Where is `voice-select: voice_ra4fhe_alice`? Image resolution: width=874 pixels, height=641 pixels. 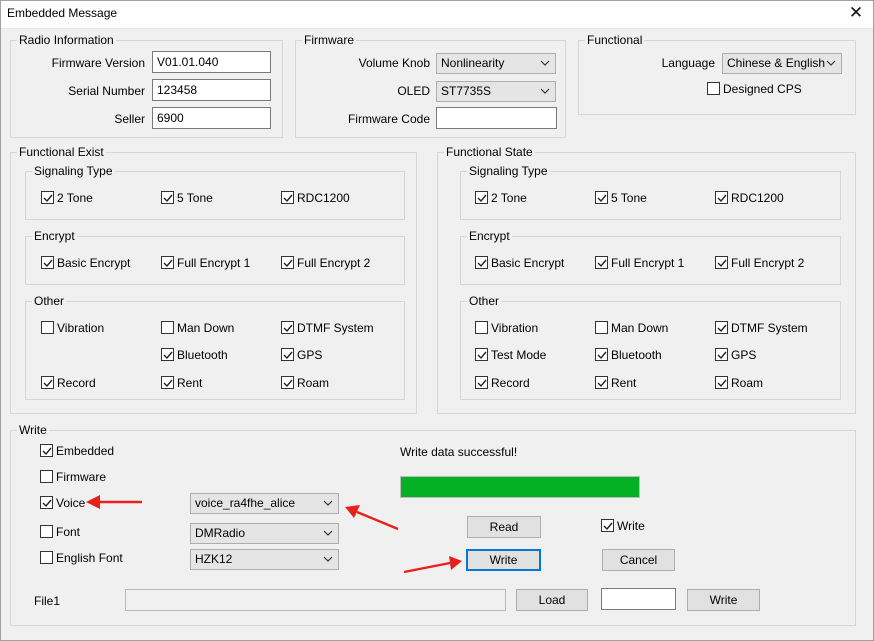 voice-select: voice_ra4fhe_alice is located at coordinates (264, 503).